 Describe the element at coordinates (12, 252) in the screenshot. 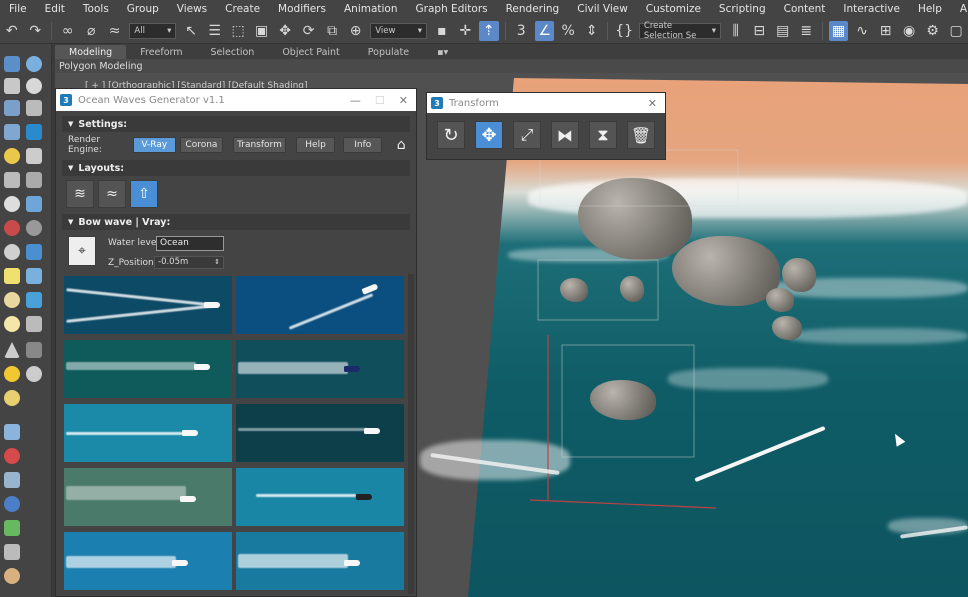

I see `render-icon` at that location.